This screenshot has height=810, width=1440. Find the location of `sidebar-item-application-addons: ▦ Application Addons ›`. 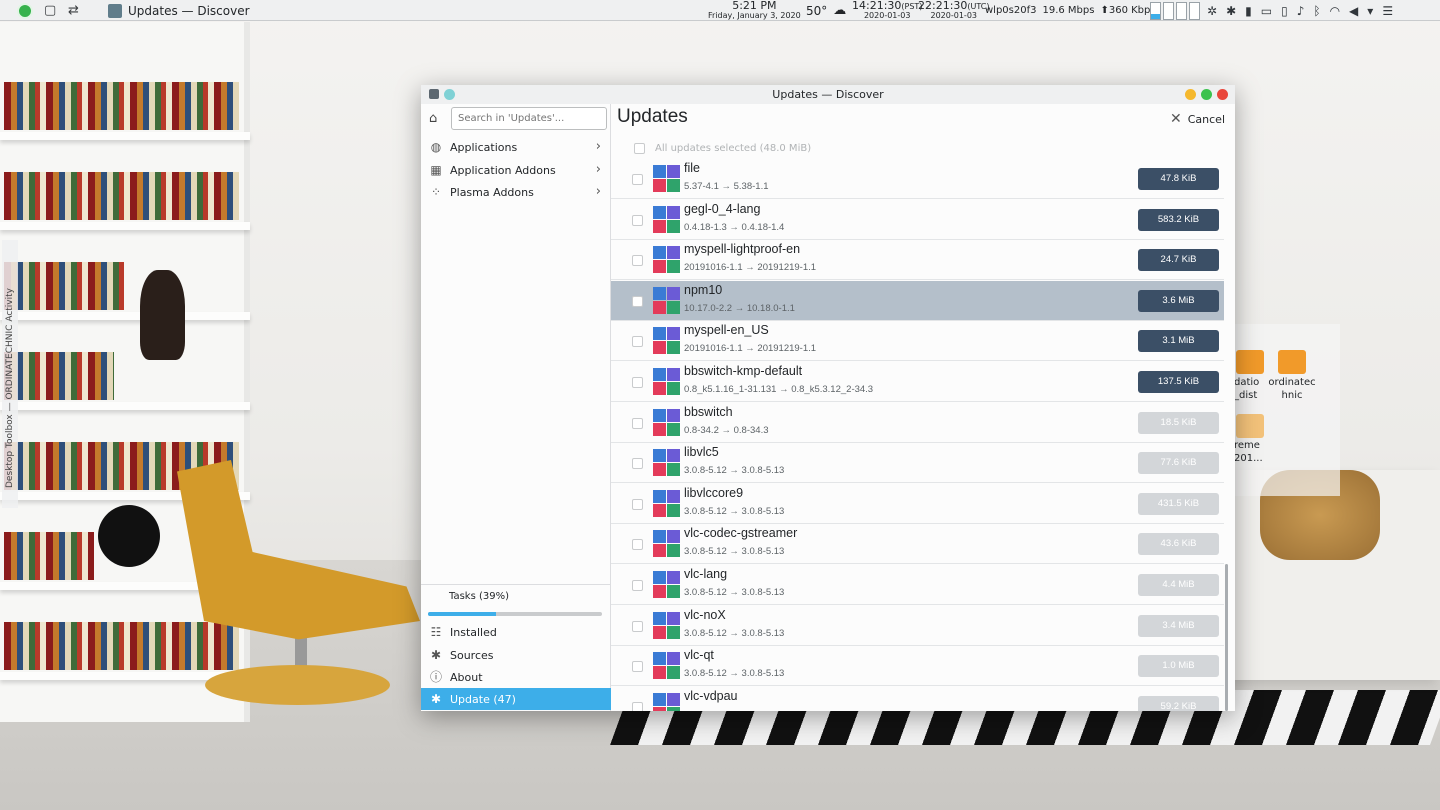

sidebar-item-application-addons: ▦ Application Addons › is located at coordinates (516, 170).